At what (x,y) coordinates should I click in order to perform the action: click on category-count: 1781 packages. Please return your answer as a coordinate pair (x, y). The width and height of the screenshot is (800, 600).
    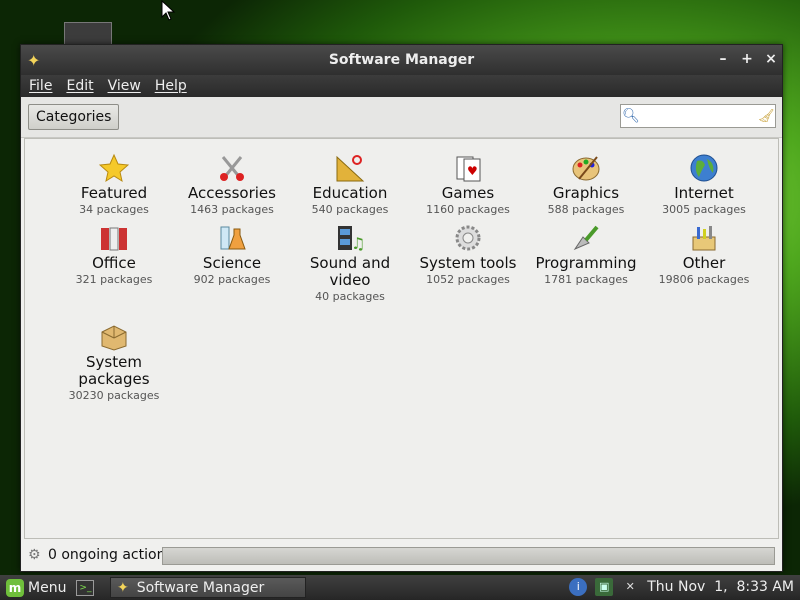
    Looking at the image, I should click on (586, 279).